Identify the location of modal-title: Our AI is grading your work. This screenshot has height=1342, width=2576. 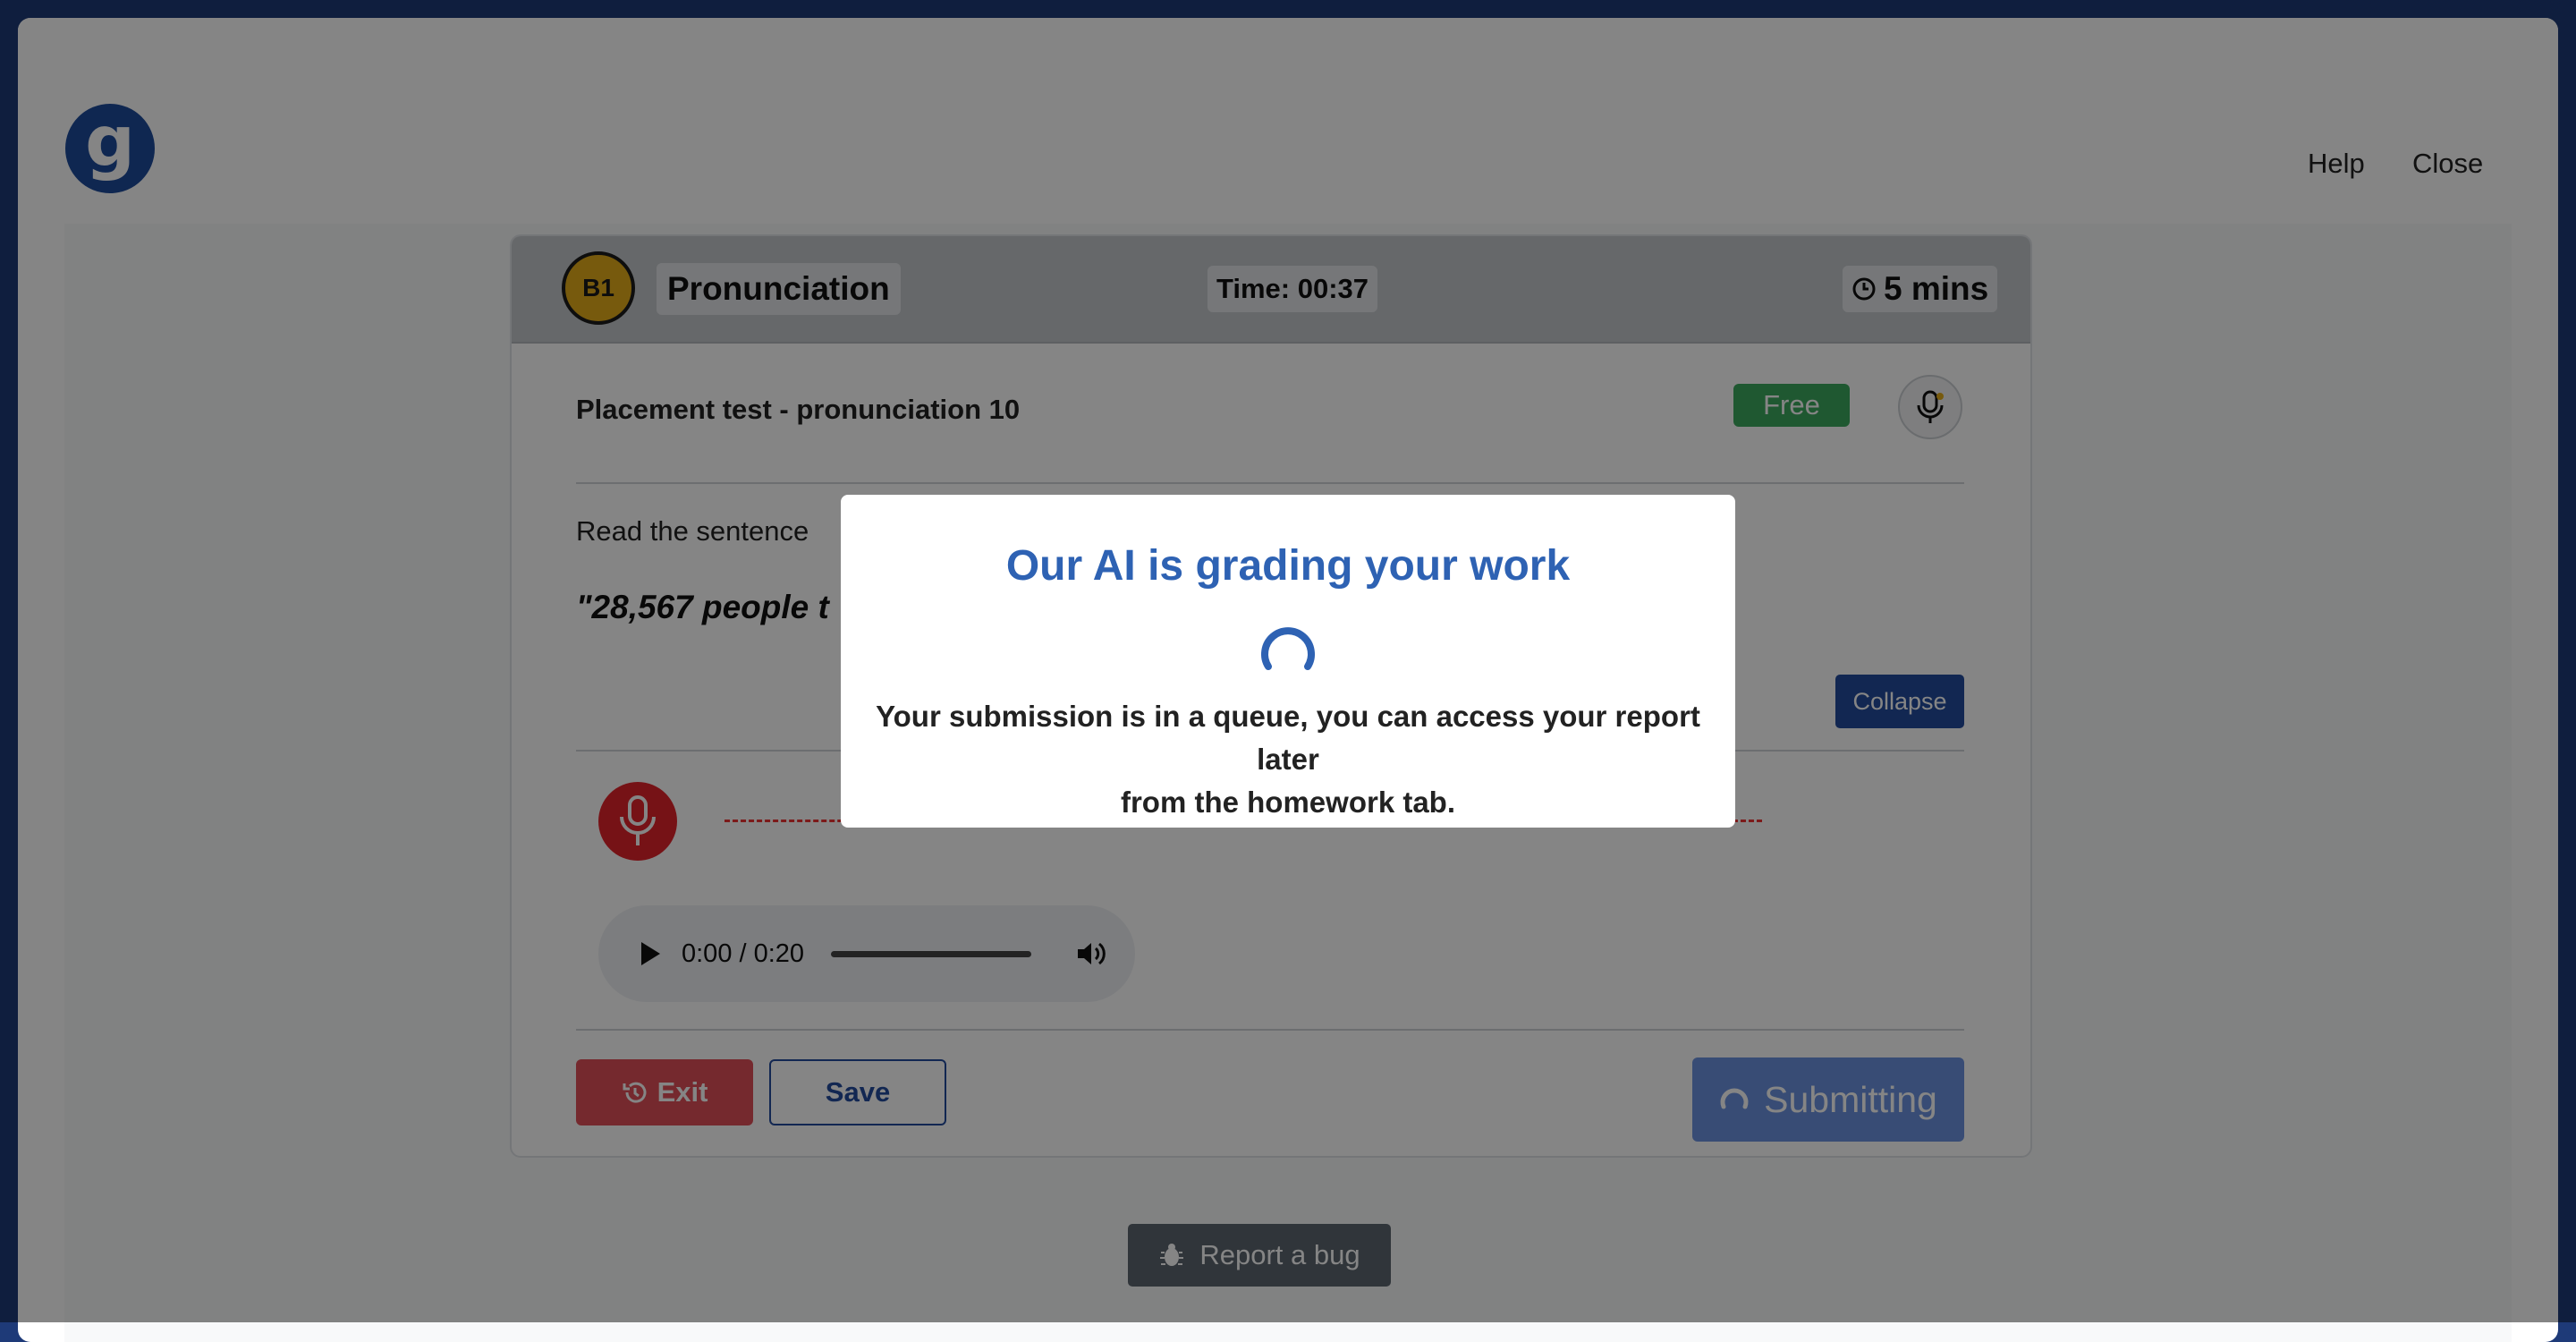
(1288, 566).